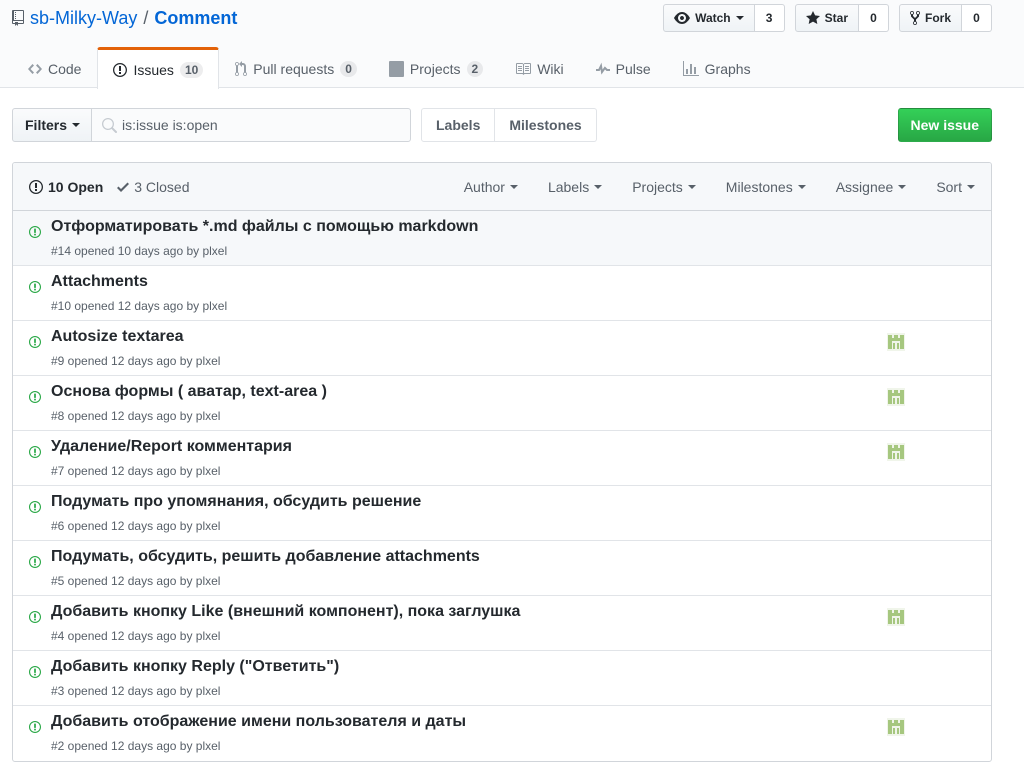 Image resolution: width=1024 pixels, height=776 pixels. What do you see at coordinates (262, 125) in the screenshot?
I see `search-input` at bounding box center [262, 125].